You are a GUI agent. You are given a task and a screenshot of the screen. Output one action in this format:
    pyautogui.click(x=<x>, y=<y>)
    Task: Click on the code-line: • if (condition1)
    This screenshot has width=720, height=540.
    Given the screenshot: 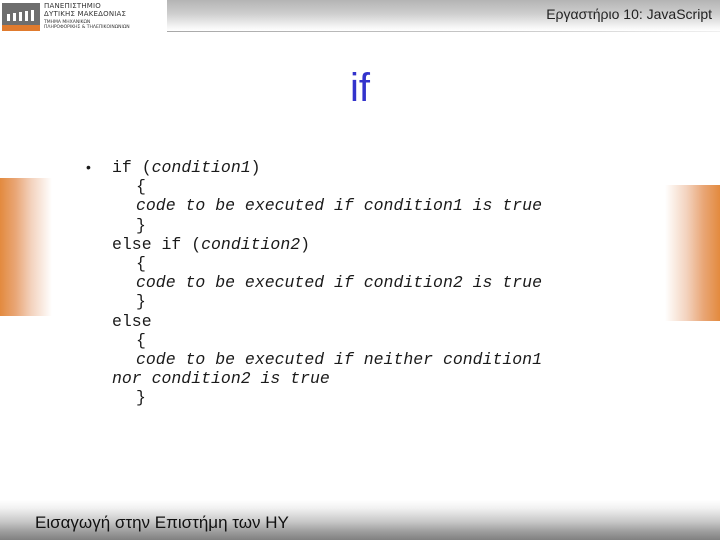 What is the action you would take?
    pyautogui.click(x=314, y=167)
    